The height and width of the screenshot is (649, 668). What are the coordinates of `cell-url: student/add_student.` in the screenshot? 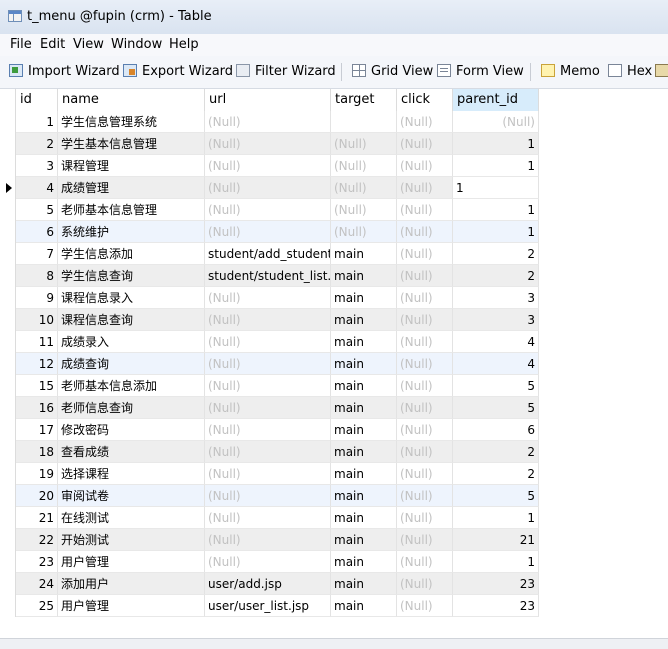 It's located at (268, 254).